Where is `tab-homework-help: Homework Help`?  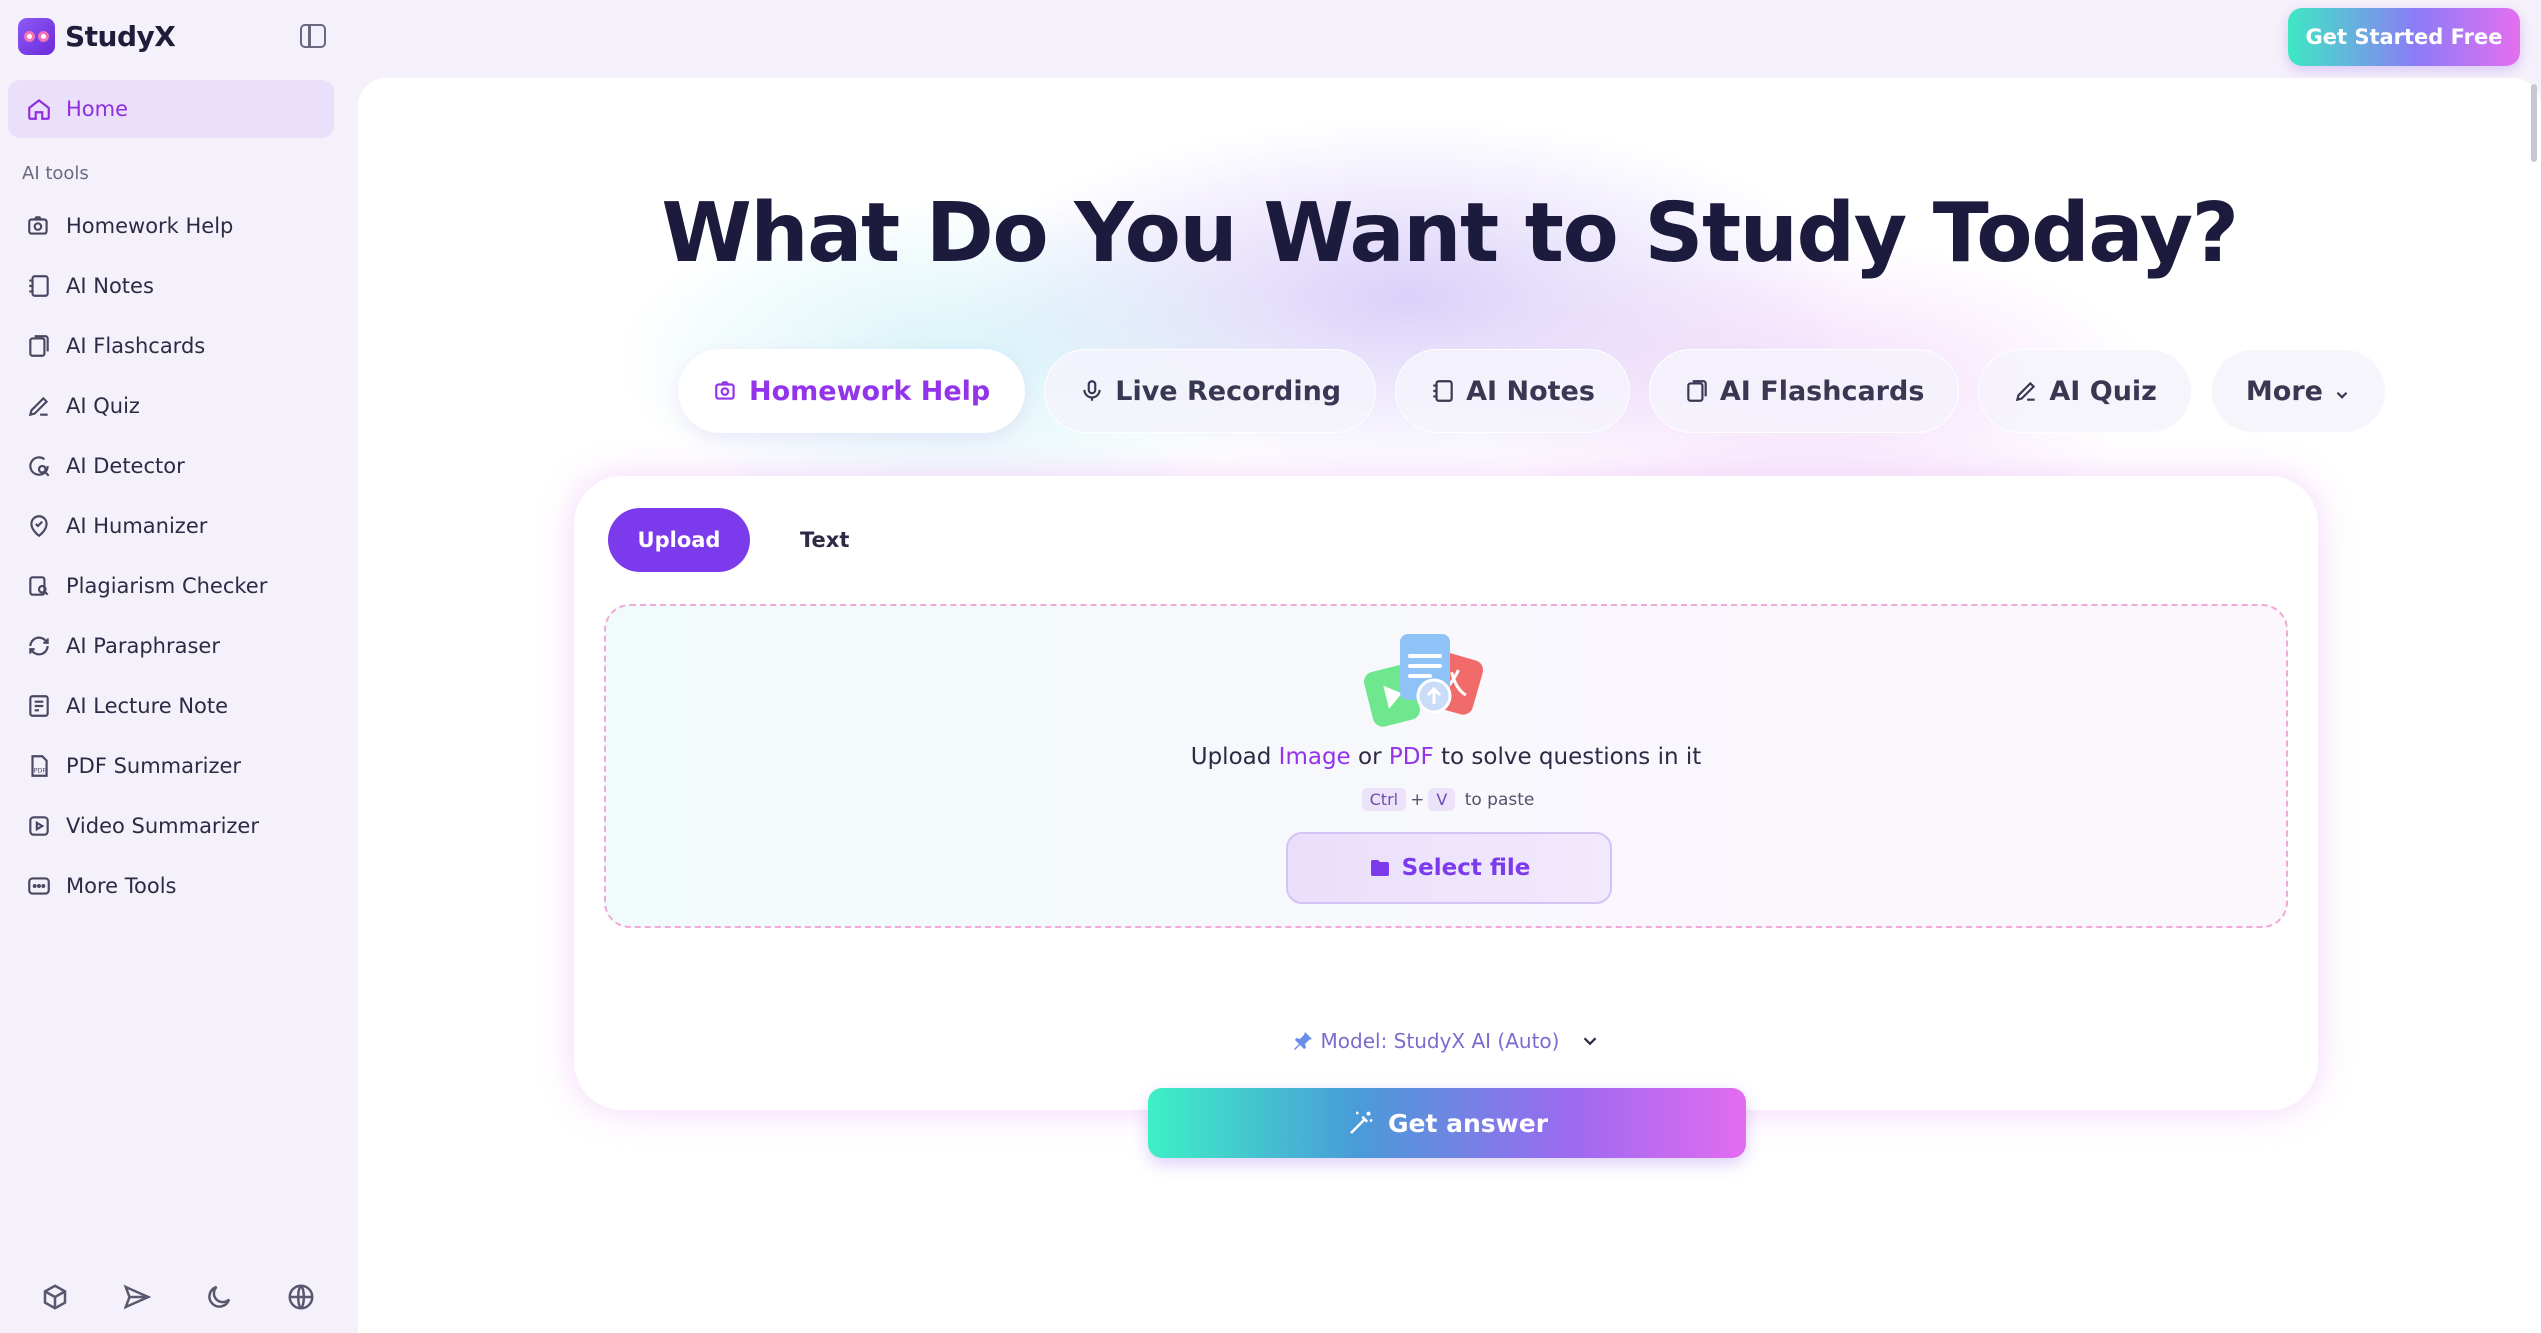
tab-homework-help: Homework Help is located at coordinates (852, 391).